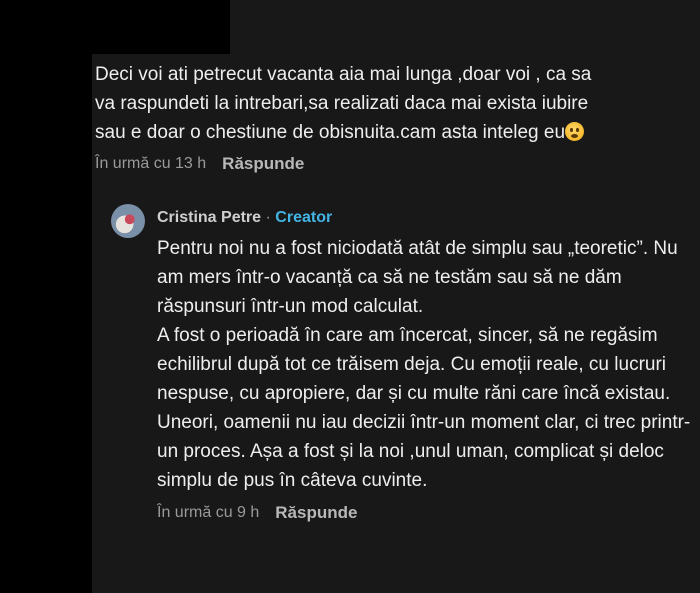 This screenshot has width=700, height=593. I want to click on author-name: Cristina Petre, so click(209, 217).